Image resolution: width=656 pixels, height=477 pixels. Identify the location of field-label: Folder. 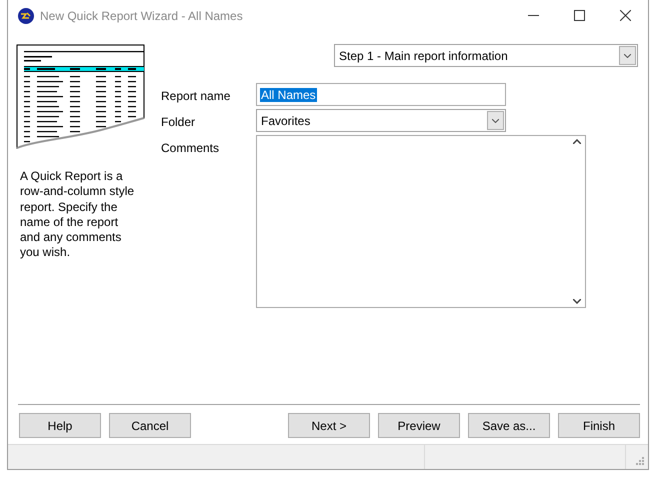
(178, 122).